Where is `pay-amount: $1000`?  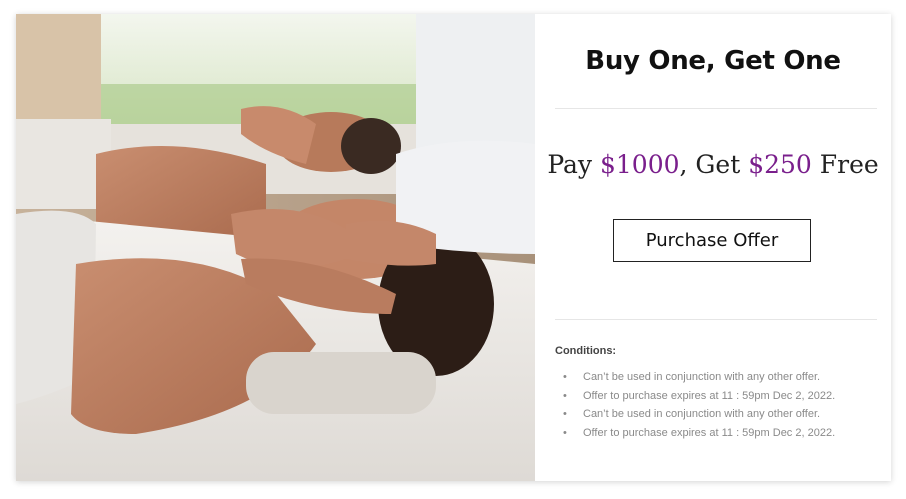 pay-amount: $1000 is located at coordinates (640, 164).